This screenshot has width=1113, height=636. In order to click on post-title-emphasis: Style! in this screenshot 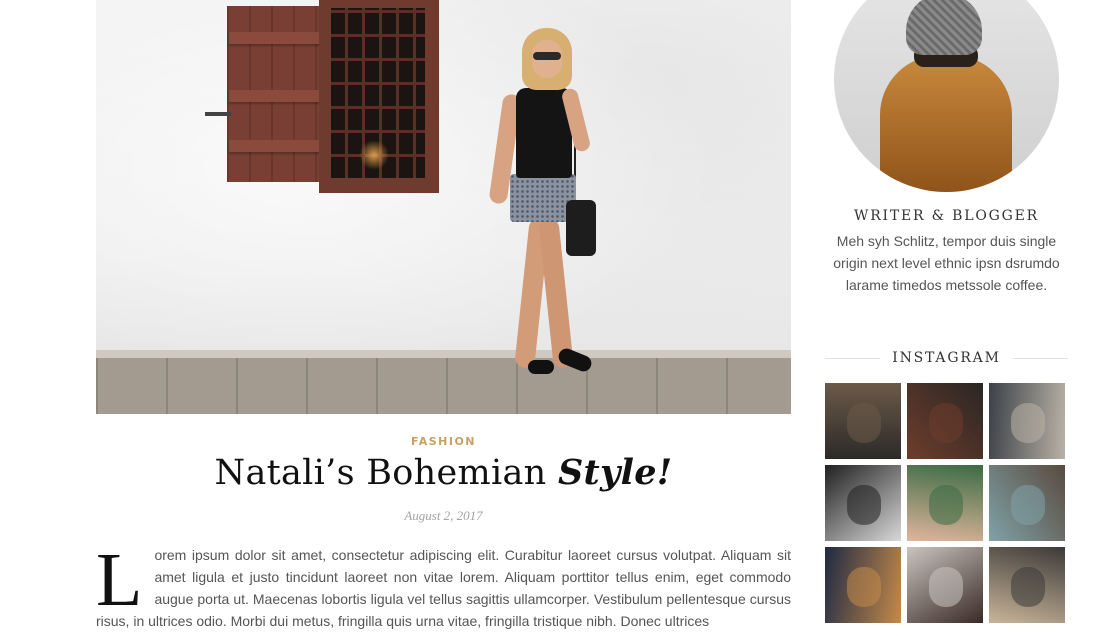, I will do `click(615, 472)`.